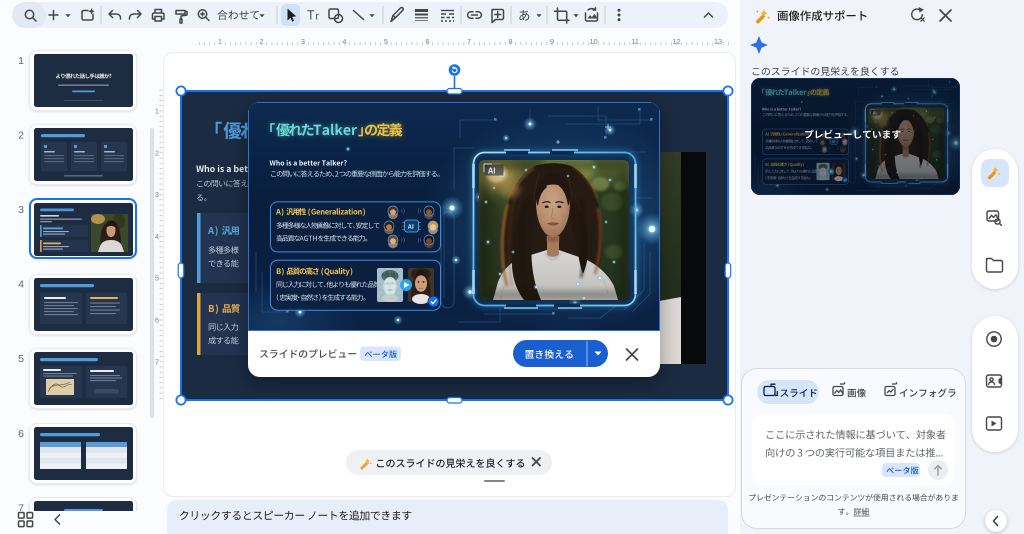  Describe the element at coordinates (157, 361) in the screenshot. I see `svg-text: 7` at that location.